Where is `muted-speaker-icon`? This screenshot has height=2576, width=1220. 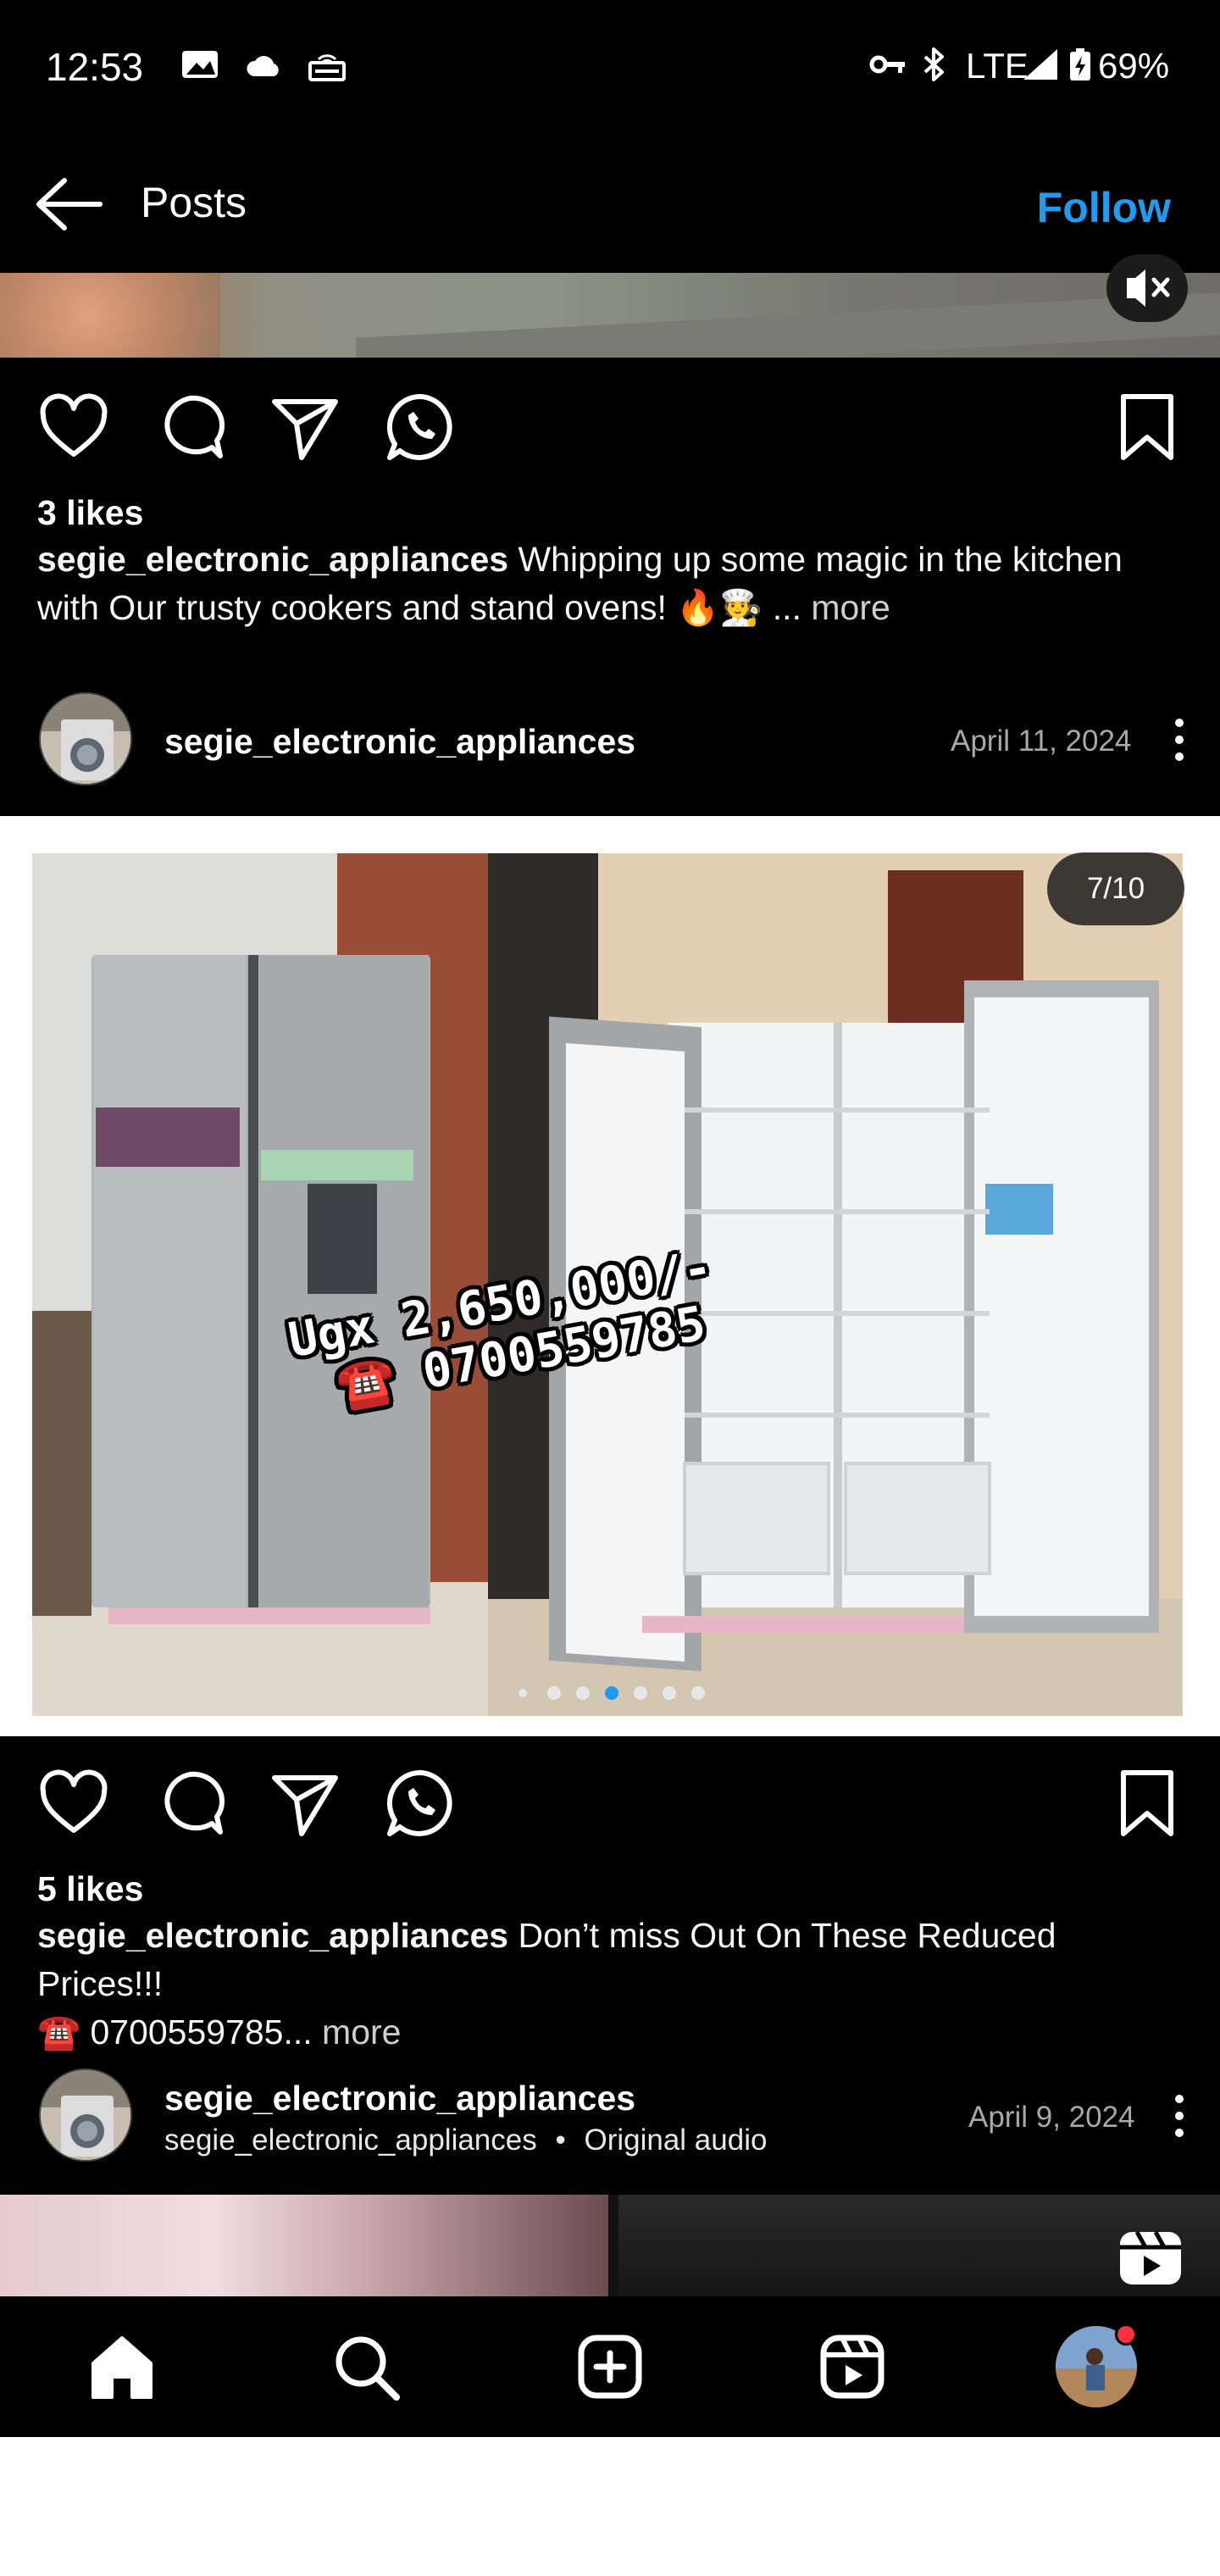
muted-speaker-icon is located at coordinates (1148, 288).